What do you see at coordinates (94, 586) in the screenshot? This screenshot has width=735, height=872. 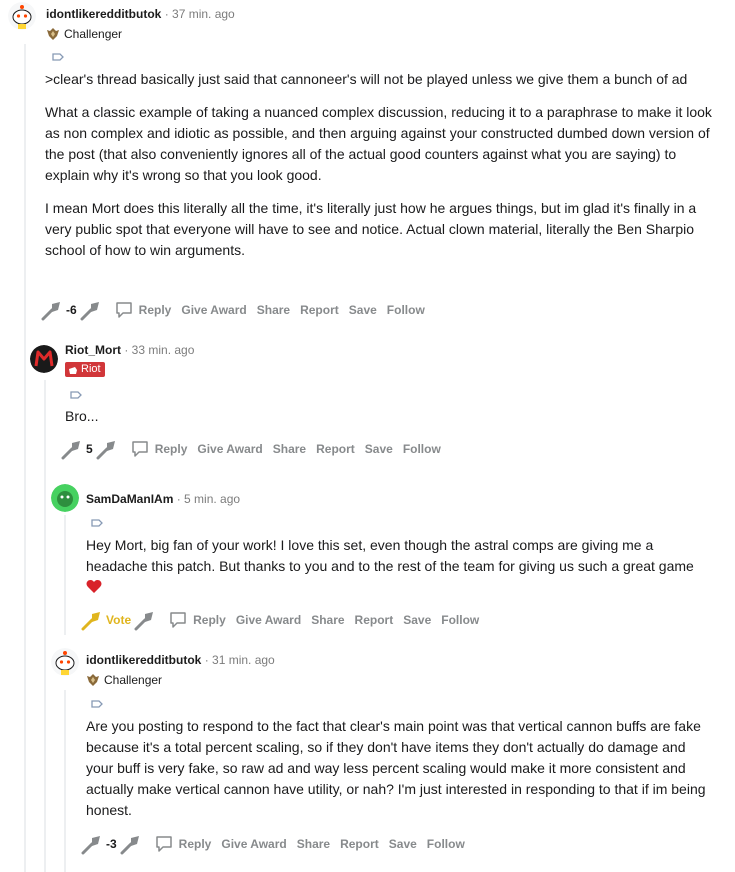 I see `heart-emoji-icon` at bounding box center [94, 586].